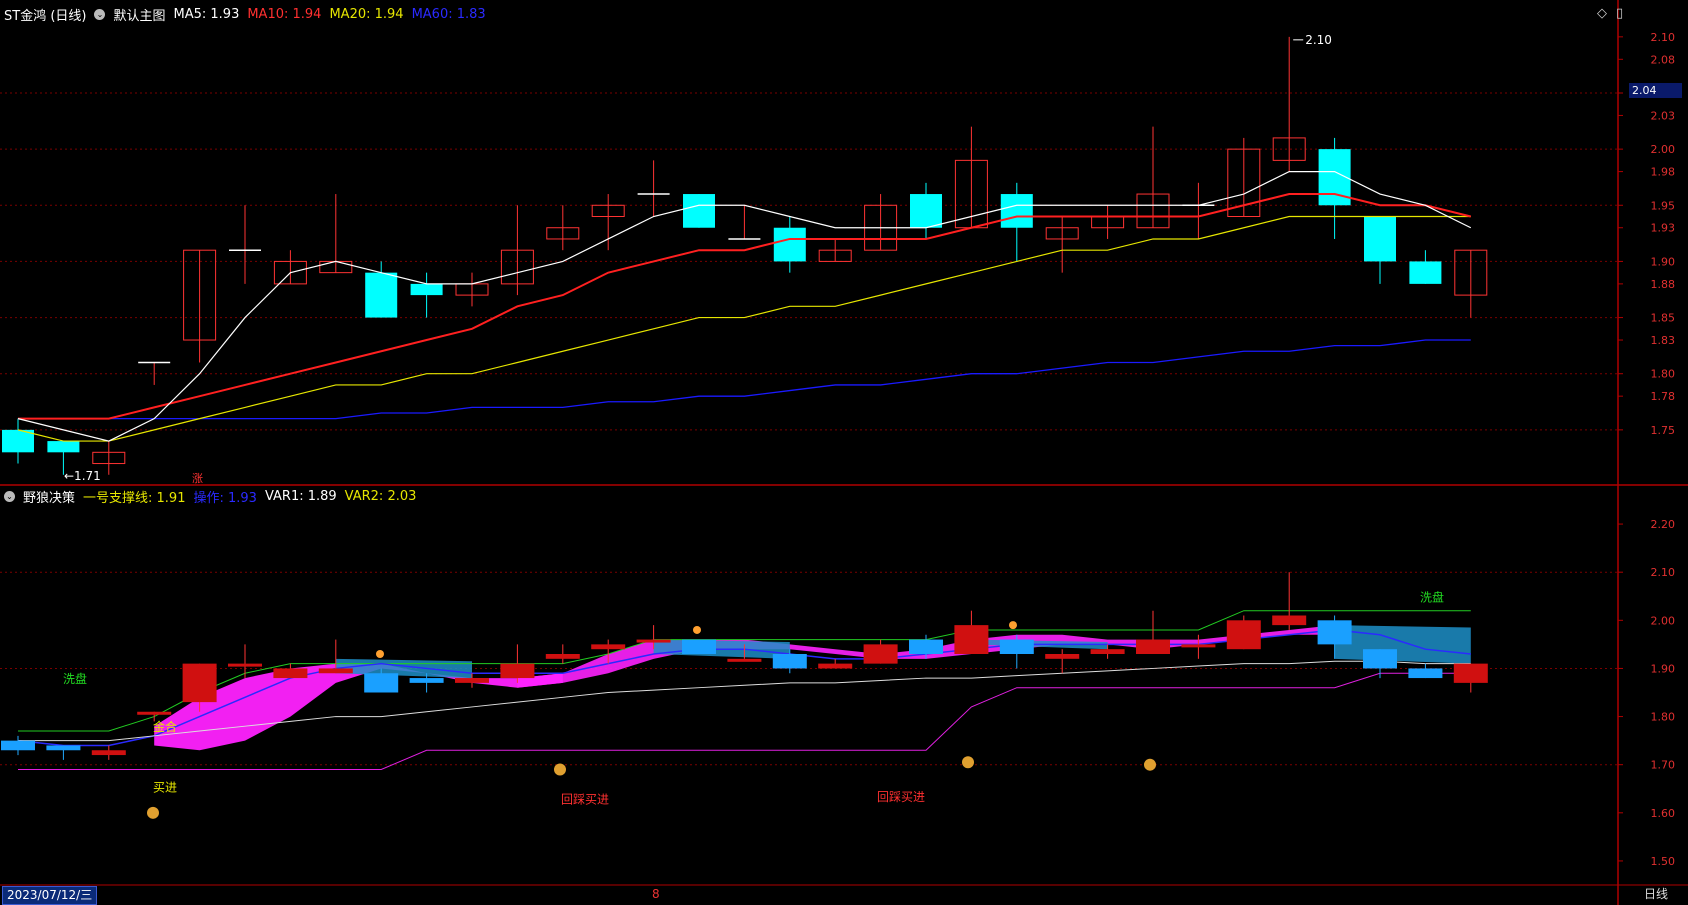 The height and width of the screenshot is (905, 1688). Describe the element at coordinates (1663, 115) in the screenshot. I see `axis-label-main: 2.03` at that location.